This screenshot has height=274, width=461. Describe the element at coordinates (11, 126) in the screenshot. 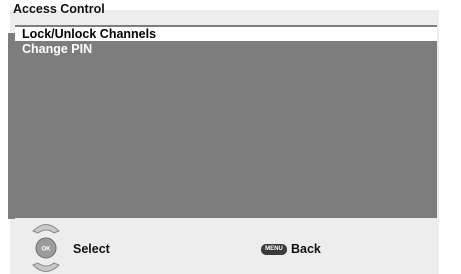

I see `panel-edge` at that location.